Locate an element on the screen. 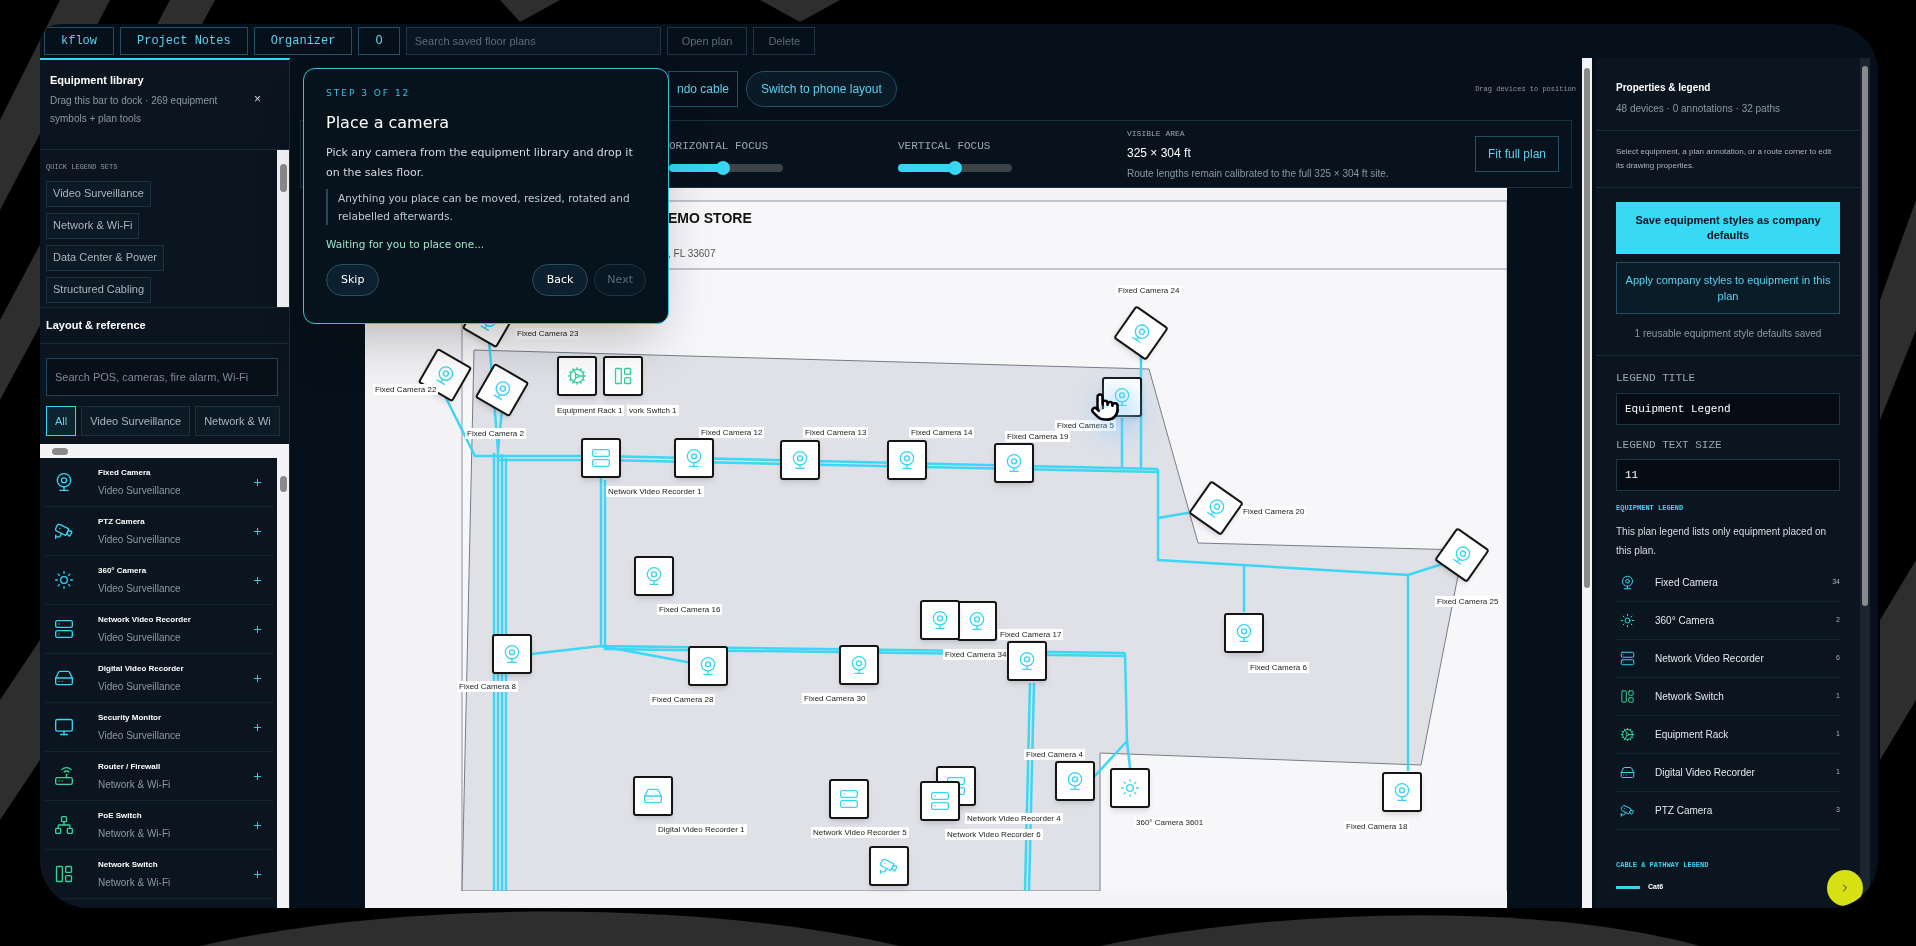 This screenshot has width=1916, height=946. search-field: Search saved floor plans is located at coordinates (533, 41).